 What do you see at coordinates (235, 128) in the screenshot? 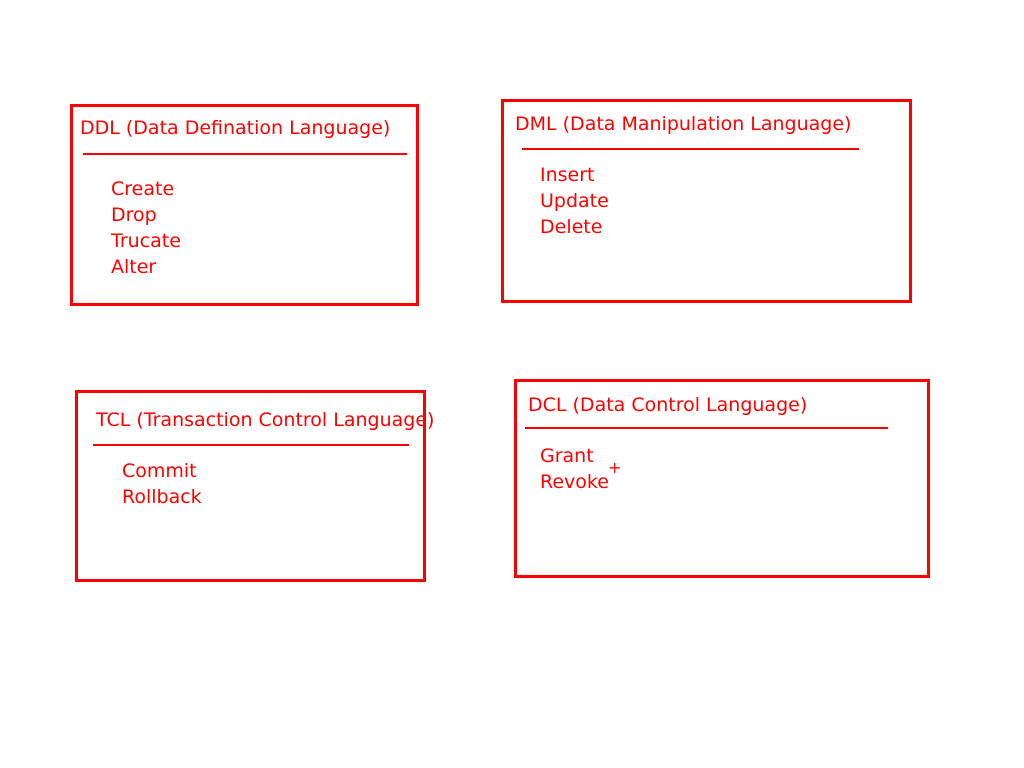
I see `ddl-title: DDL (Data Defination Language)` at bounding box center [235, 128].